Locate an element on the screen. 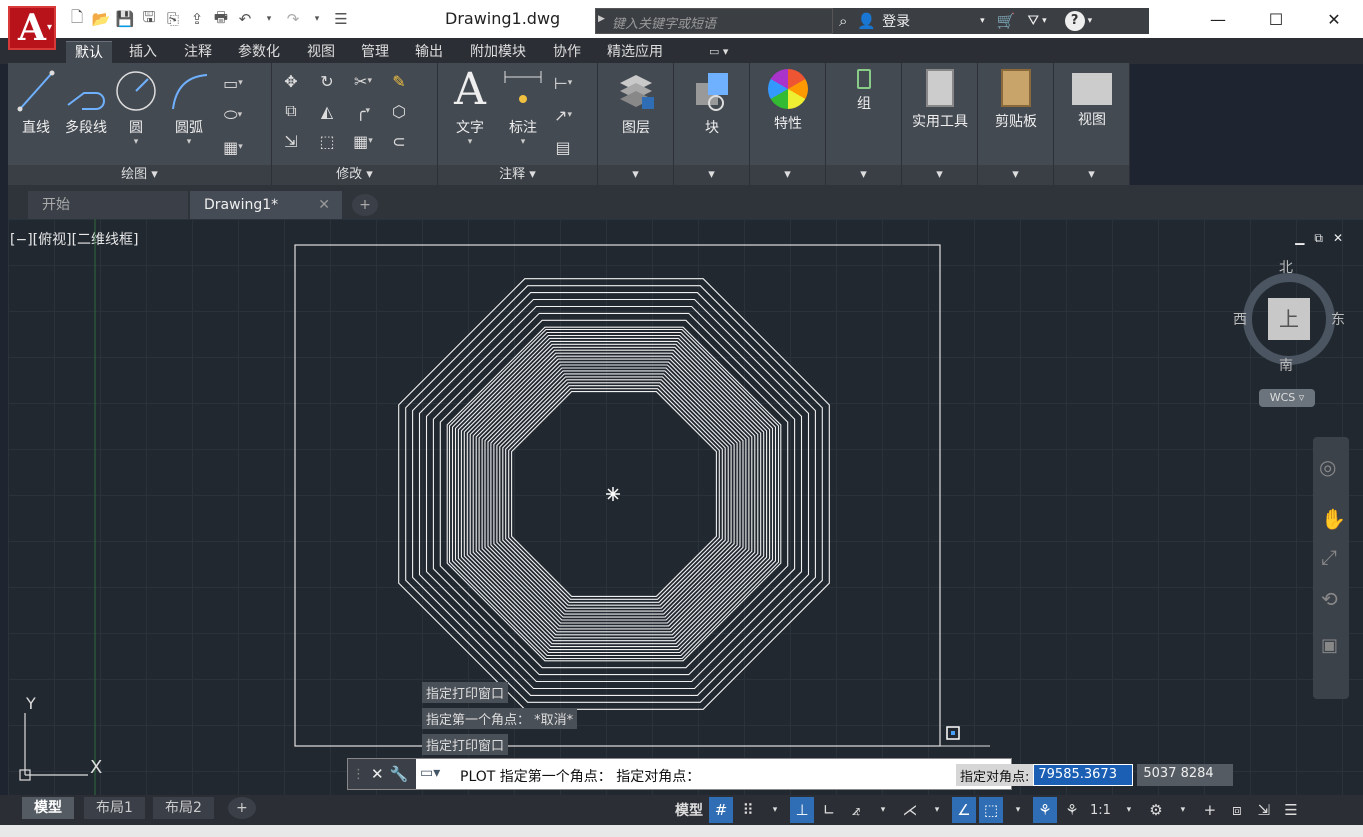 This screenshot has width=1363, height=837. workspace-gear-icon: ⚙ is located at coordinates (1156, 810).